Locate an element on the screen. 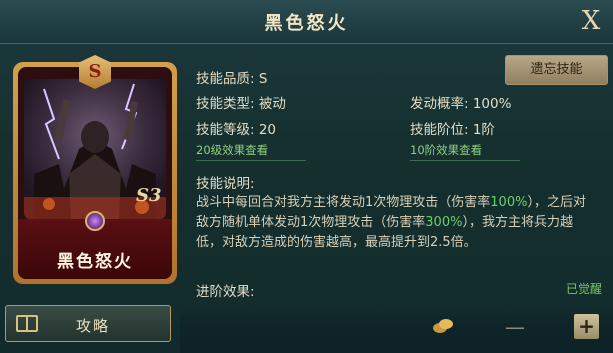 The image size is (613, 353). coin-icon is located at coordinates (443, 326).